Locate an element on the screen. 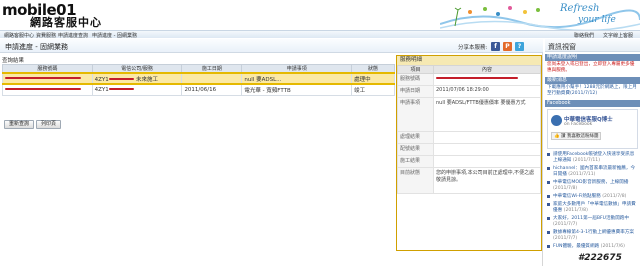  fb-news-text: 中華電信Wi-Fi熱點服務 is located at coordinates (577, 196).